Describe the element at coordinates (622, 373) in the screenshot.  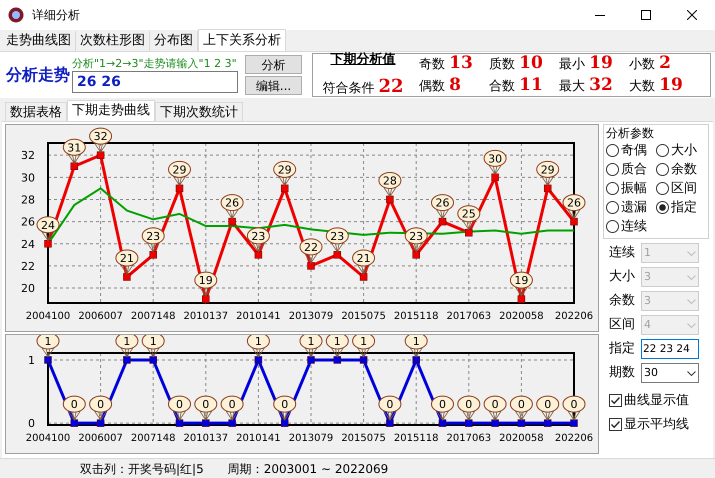
I see `setting-label: 期数` at that location.